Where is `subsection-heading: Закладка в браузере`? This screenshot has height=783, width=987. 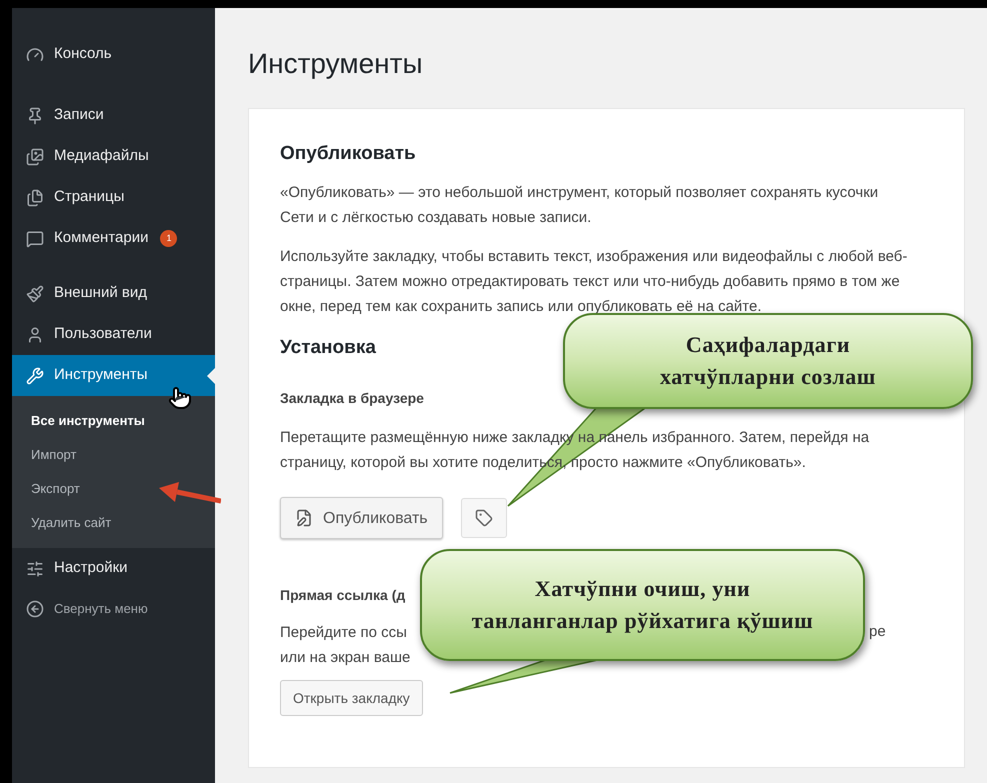
subsection-heading: Закладка в браузере is located at coordinates (352, 398).